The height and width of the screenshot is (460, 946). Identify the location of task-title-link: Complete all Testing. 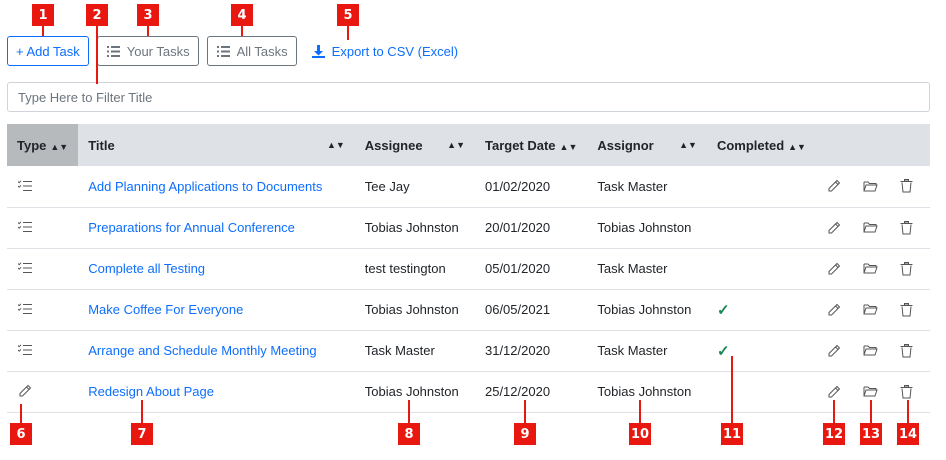
(146, 268).